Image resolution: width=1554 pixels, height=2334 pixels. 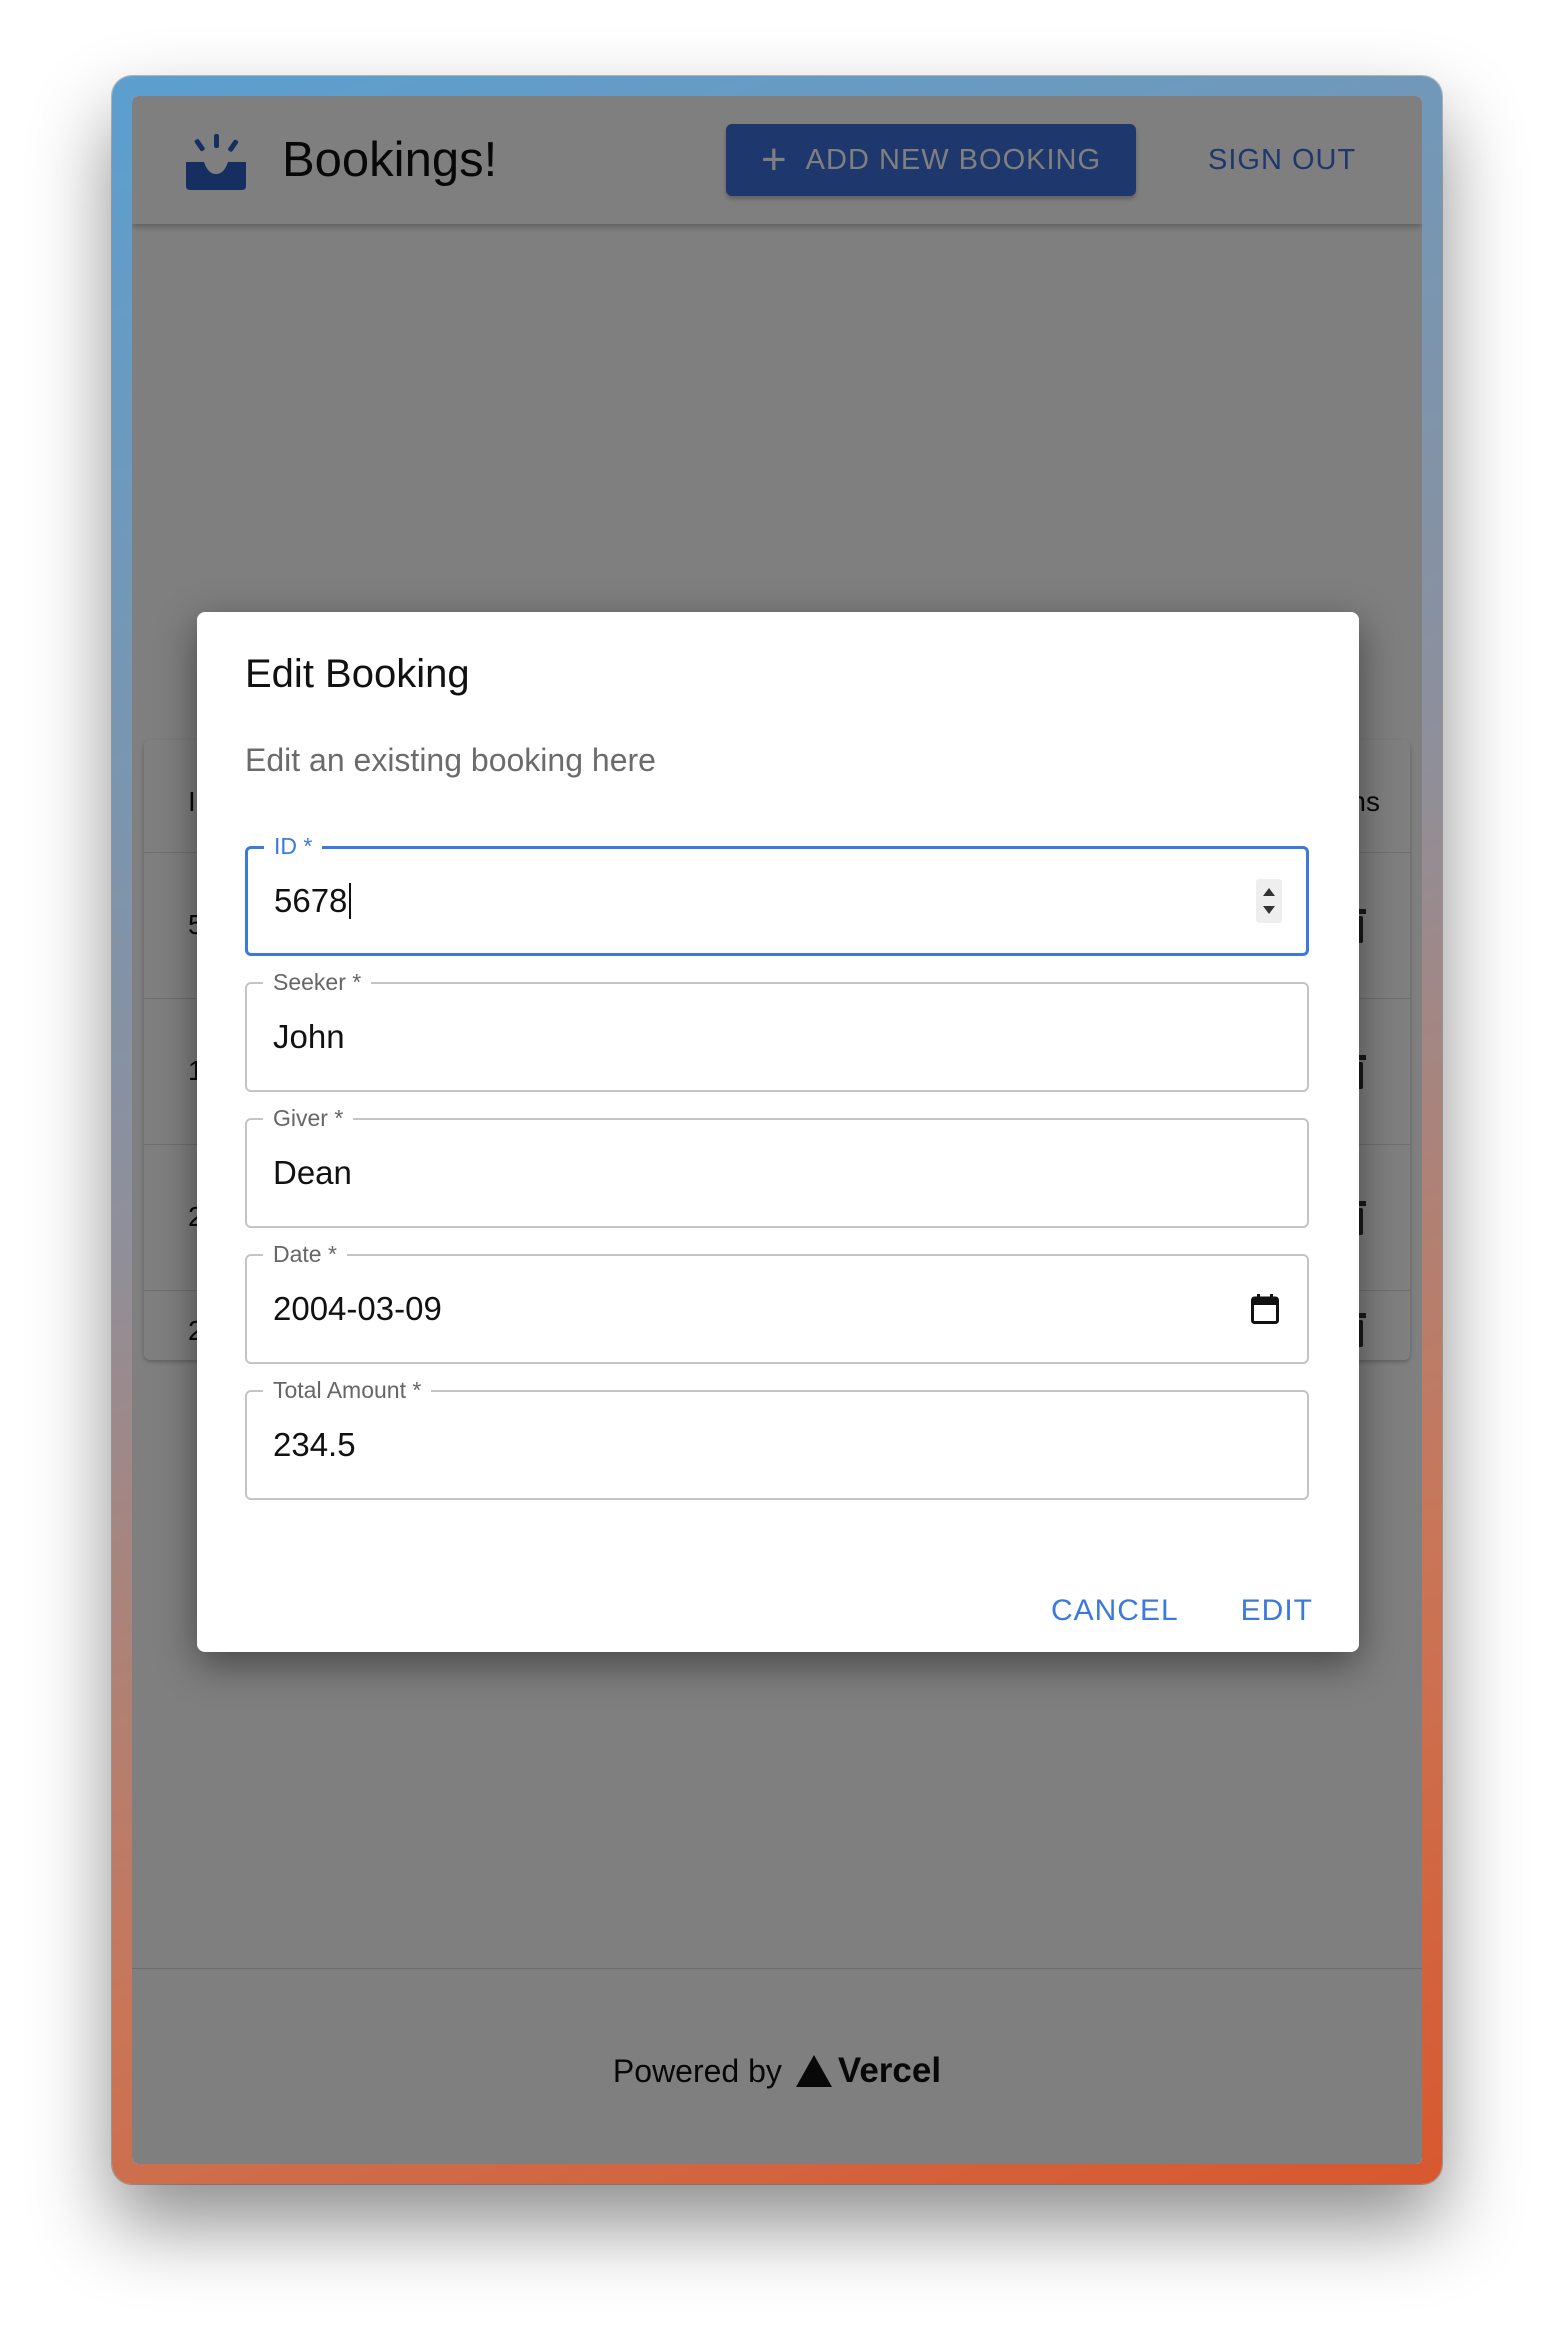 What do you see at coordinates (312, 1172) in the screenshot?
I see `giver-field-value: Dean` at bounding box center [312, 1172].